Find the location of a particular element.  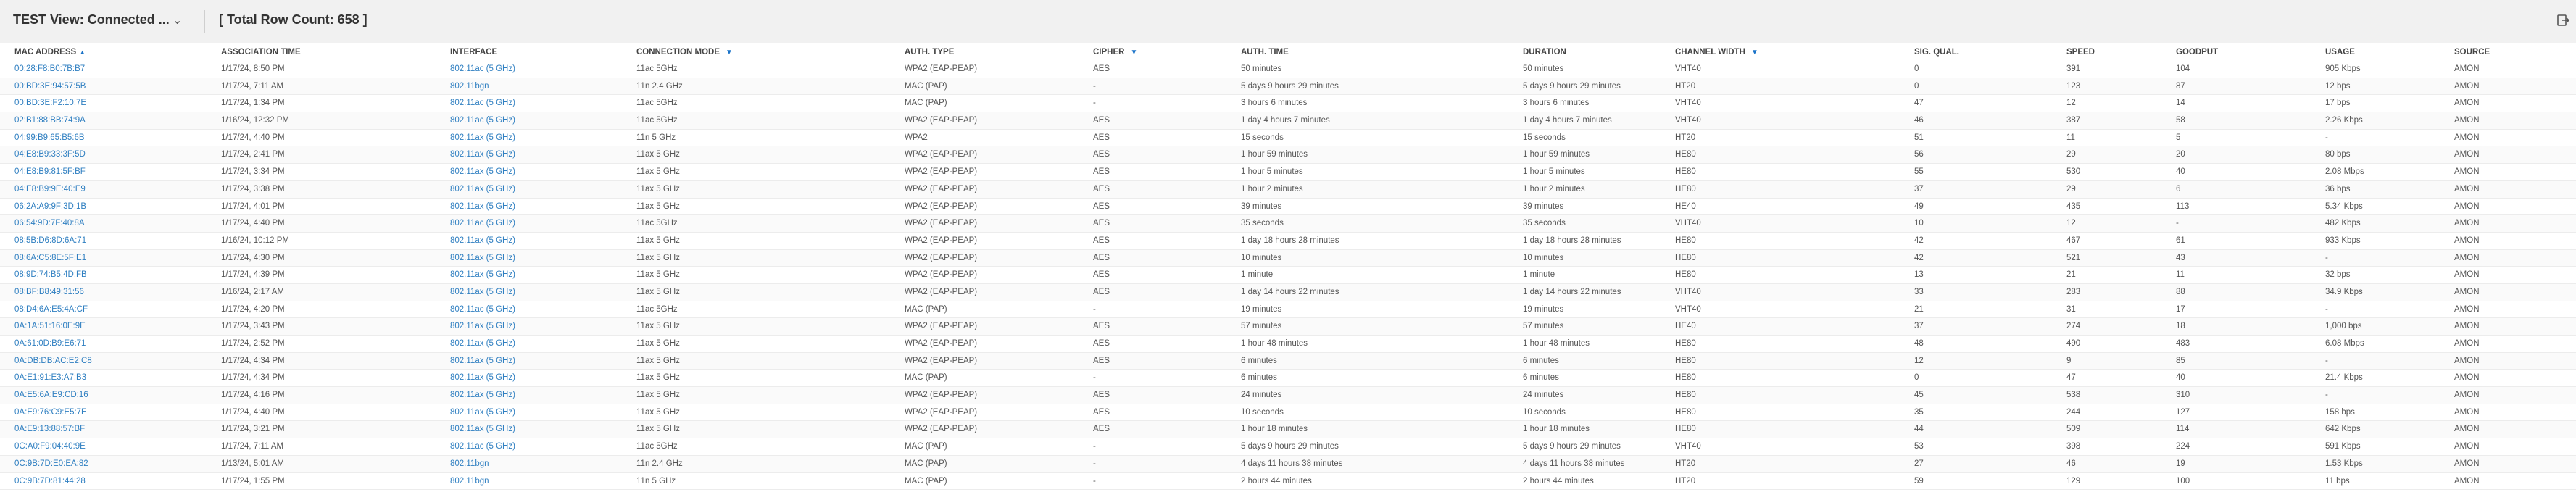

column-header-mac: MAC ADDRESS ▲ is located at coordinates (50, 52).